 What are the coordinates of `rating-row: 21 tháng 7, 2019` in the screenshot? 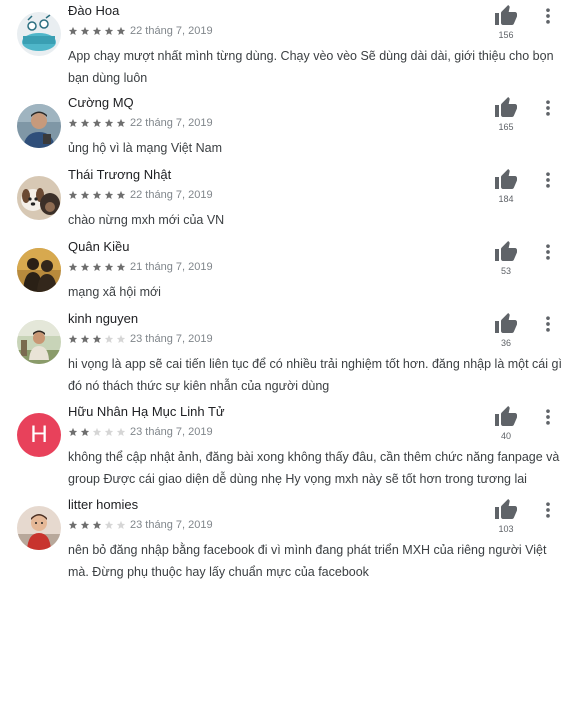 It's located at (140, 267).